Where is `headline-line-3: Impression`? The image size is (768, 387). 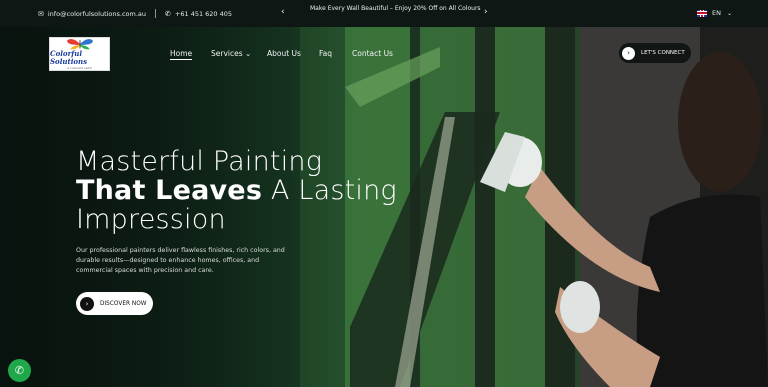 headline-line-3: Impression is located at coordinates (151, 219).